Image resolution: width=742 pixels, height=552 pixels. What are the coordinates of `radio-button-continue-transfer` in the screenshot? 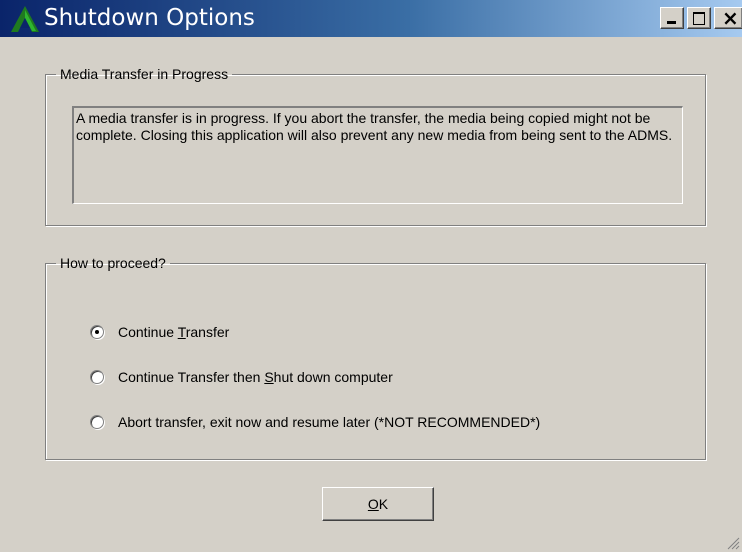 It's located at (97, 332).